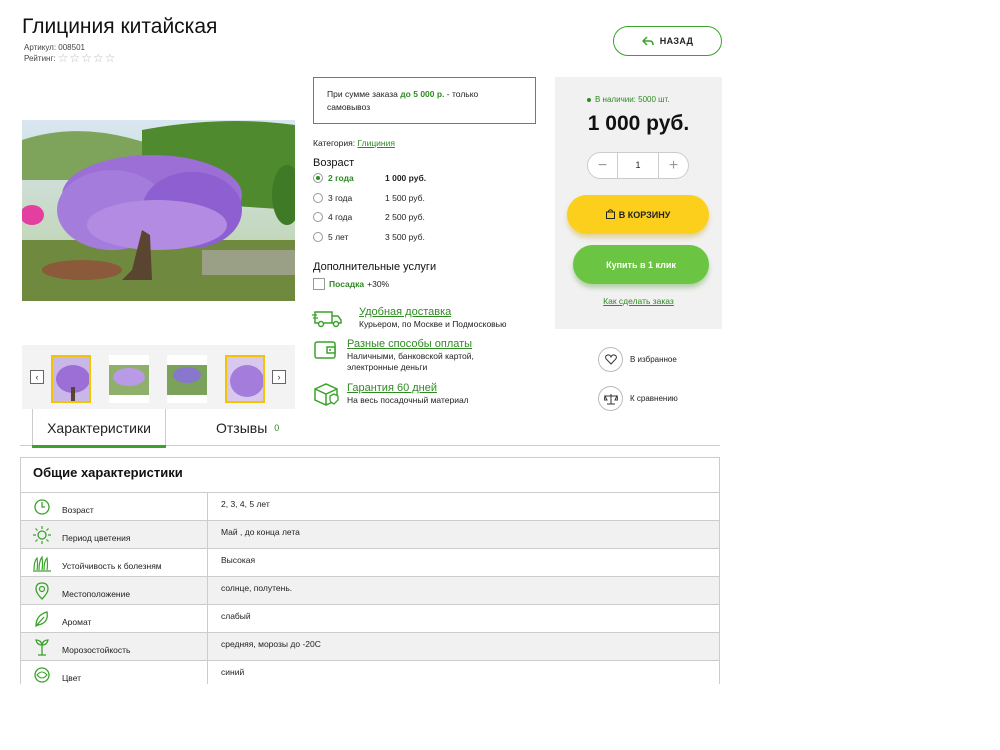 This screenshot has height=750, width=1000. What do you see at coordinates (41, 619) in the screenshot?
I see `aroma-leaf-icon` at bounding box center [41, 619].